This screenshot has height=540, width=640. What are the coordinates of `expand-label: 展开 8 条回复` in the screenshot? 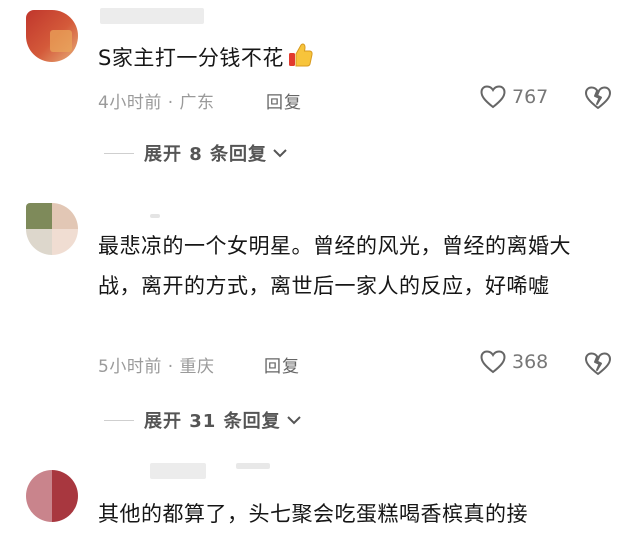 It's located at (206, 154).